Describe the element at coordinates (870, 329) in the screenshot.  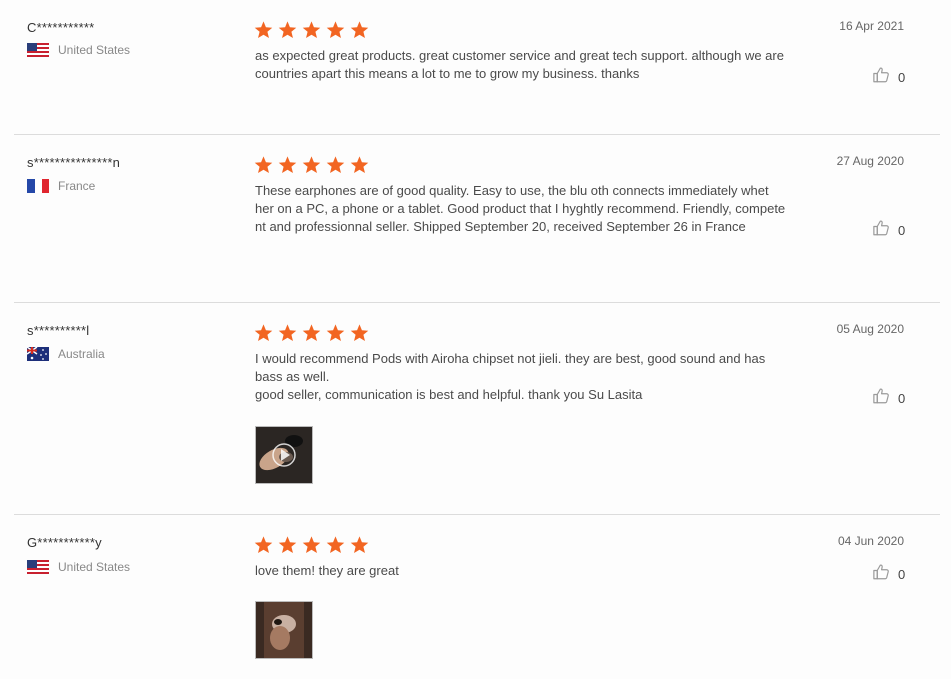
I see `review-date: 05 Aug 2020` at that location.